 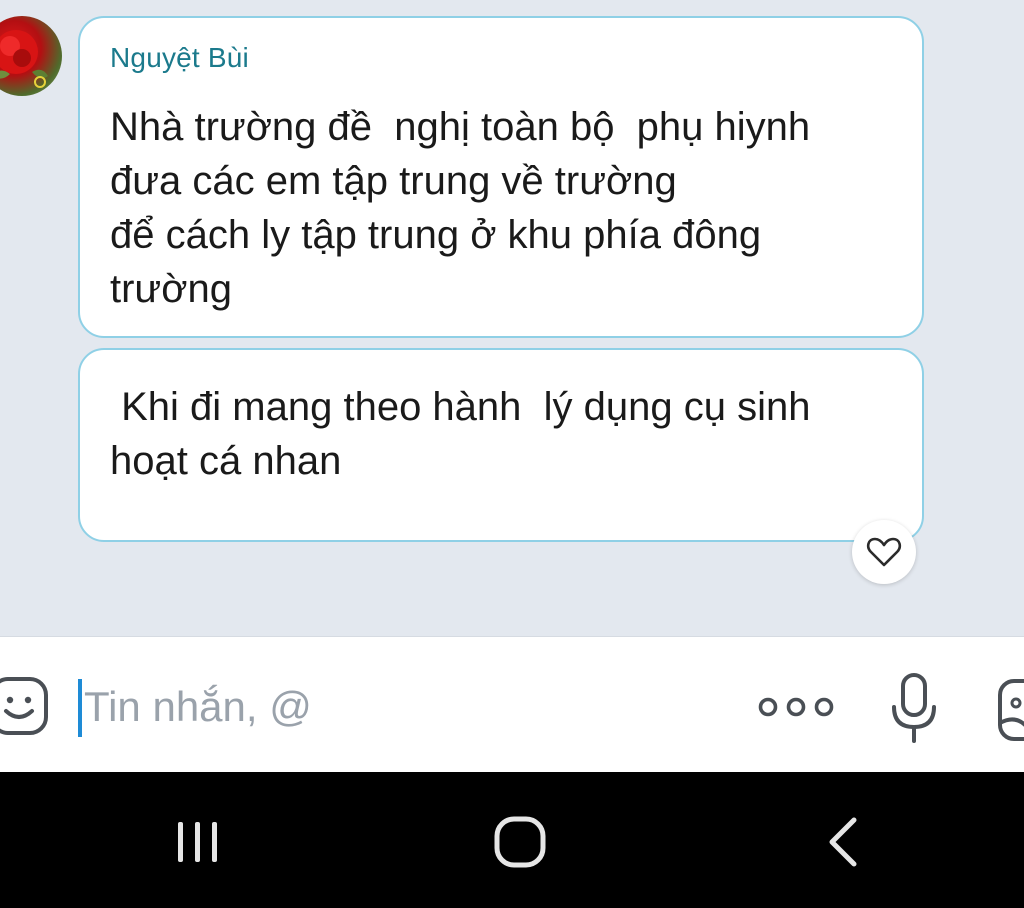 I want to click on home-icon, so click(x=520, y=842).